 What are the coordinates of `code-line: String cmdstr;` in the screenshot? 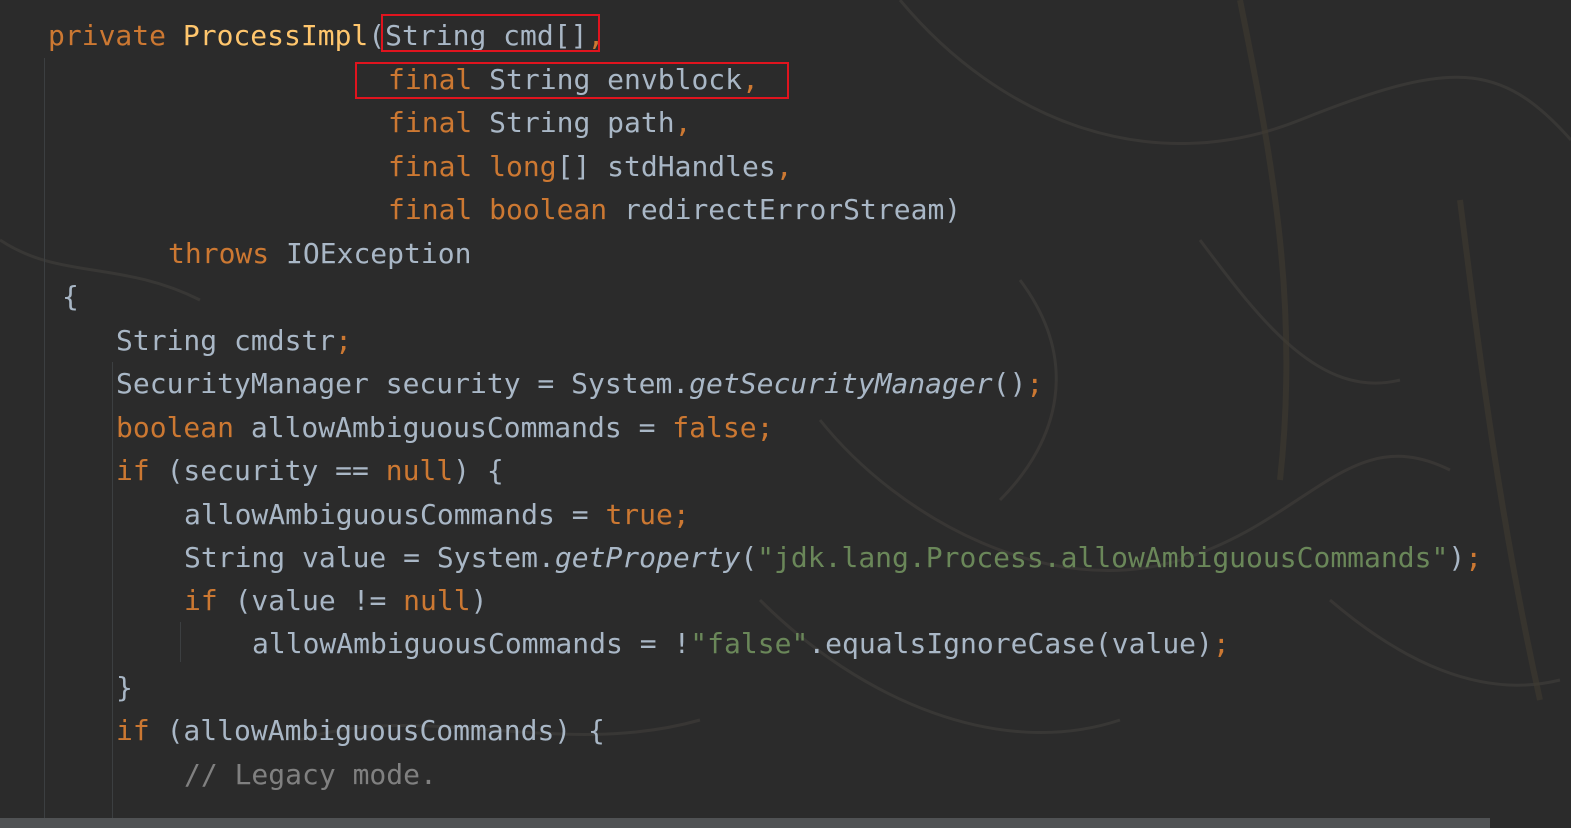 It's located at (234, 341).